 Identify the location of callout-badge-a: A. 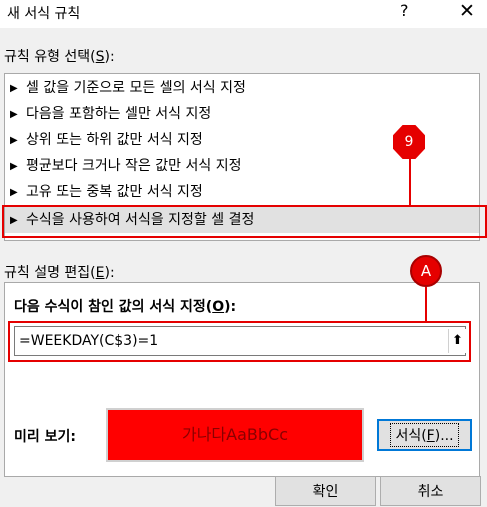
(426, 271).